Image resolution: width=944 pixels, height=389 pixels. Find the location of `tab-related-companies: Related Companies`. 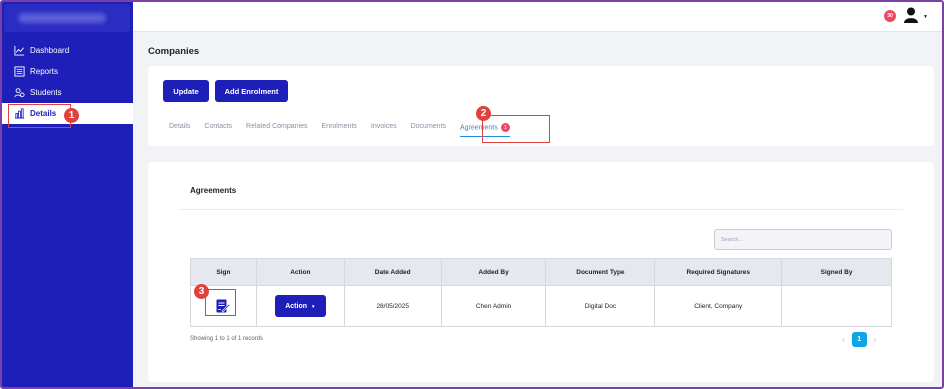

tab-related-companies: Related Companies is located at coordinates (276, 127).